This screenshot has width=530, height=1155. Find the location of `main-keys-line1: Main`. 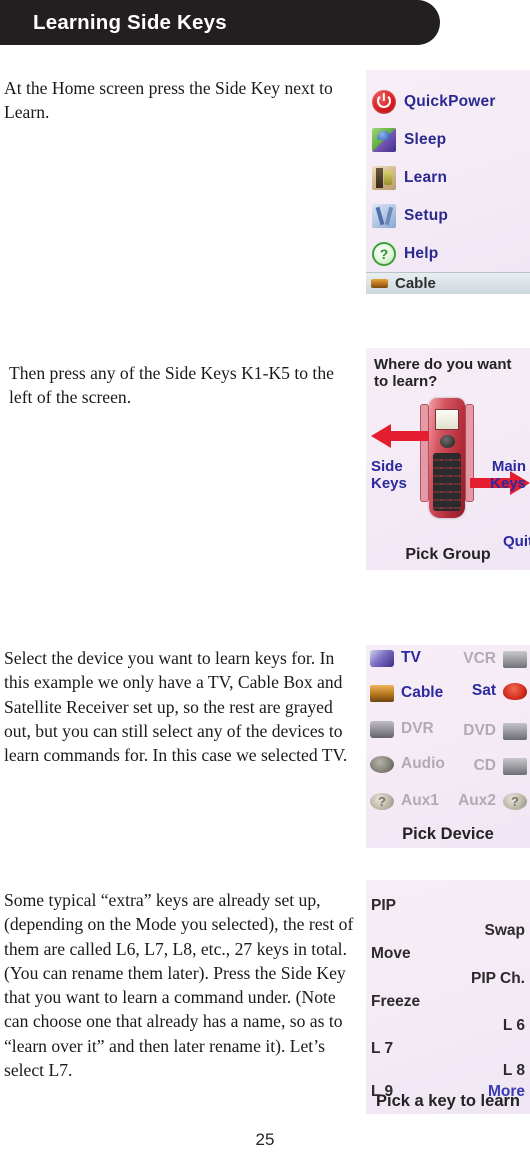

main-keys-line1: Main is located at coordinates (508, 466).